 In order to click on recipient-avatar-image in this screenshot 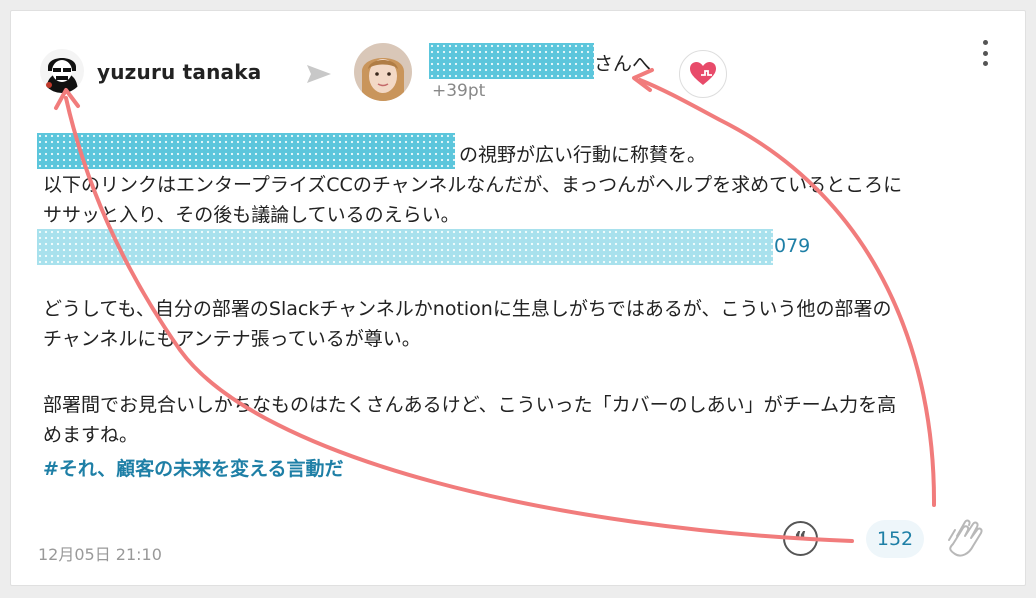, I will do `click(383, 72)`.